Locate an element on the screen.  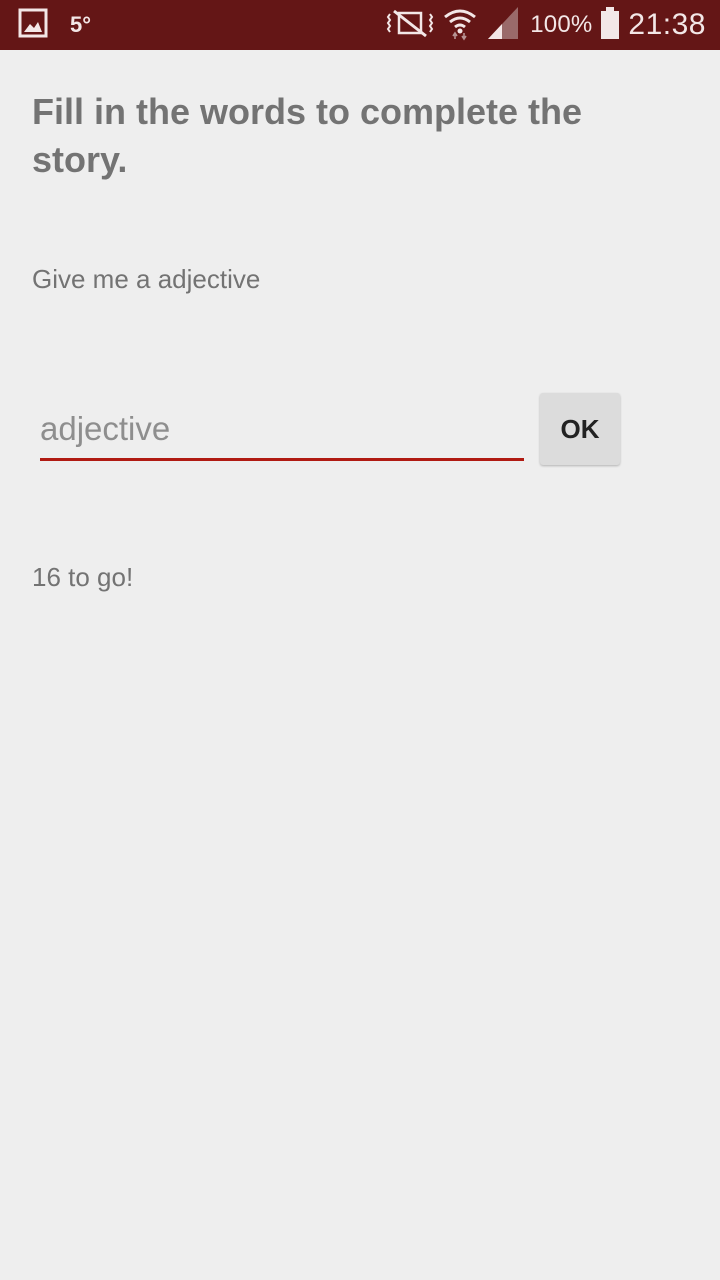
words-remaining: 16 to go! is located at coordinates (83, 577).